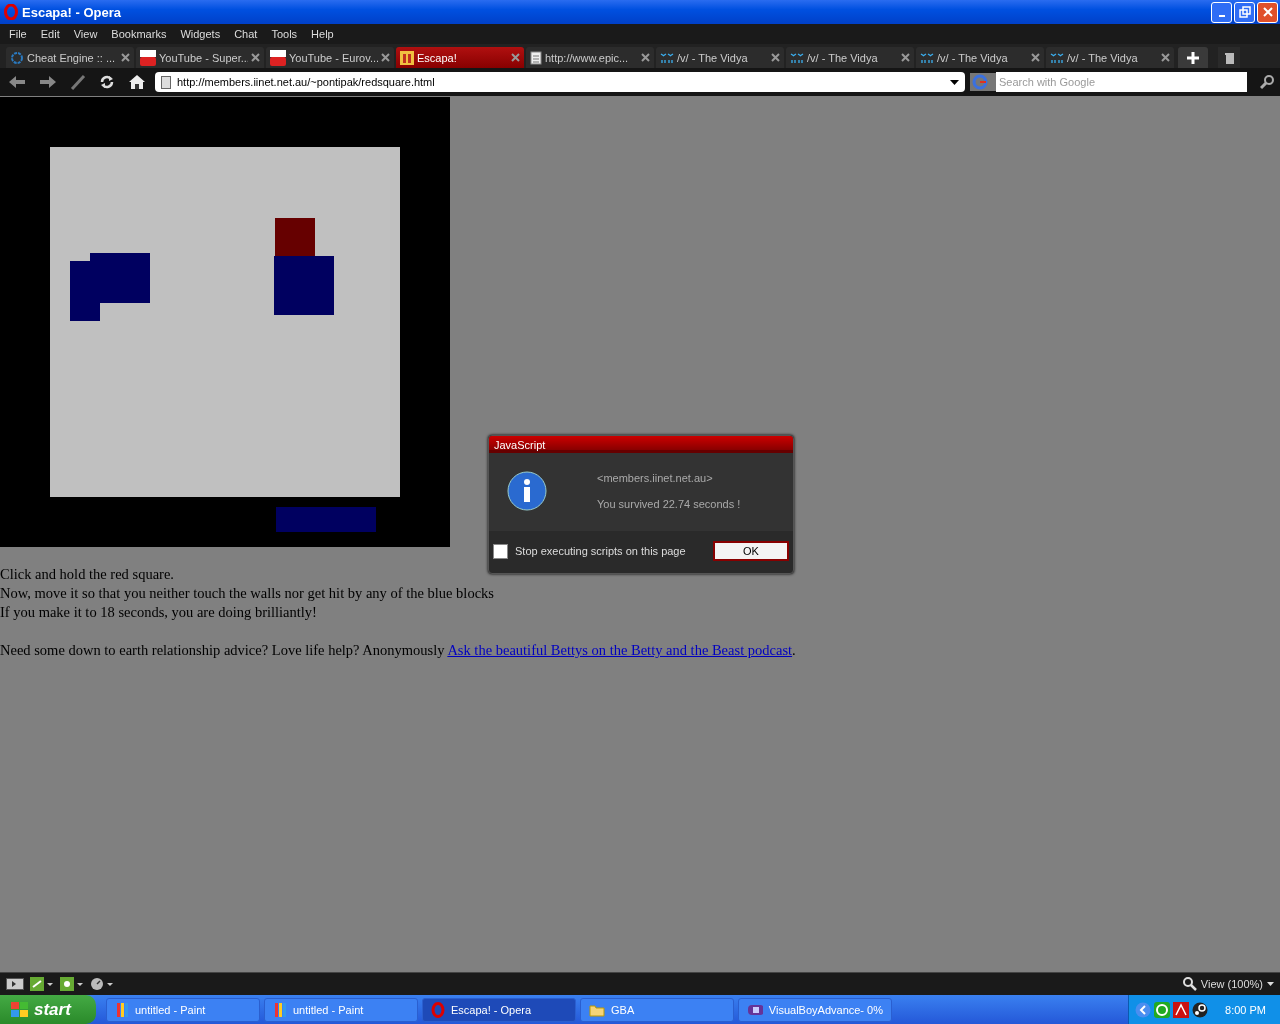 The image size is (1280, 1024). I want to click on new-tab-button, so click(1193, 57).